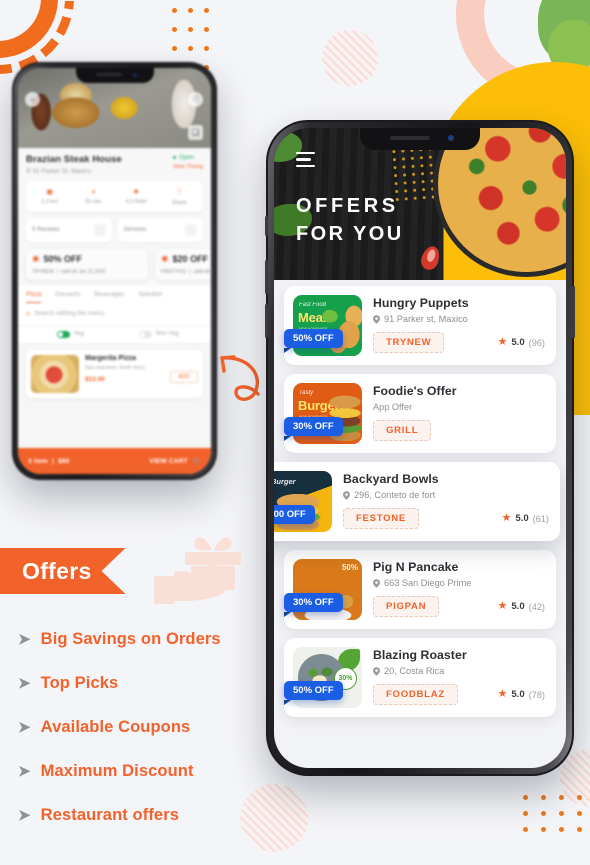 Image resolution: width=590 pixels, height=865 pixels. What do you see at coordinates (38, 461) in the screenshot?
I see `cart-item-count: 3 item` at bounding box center [38, 461].